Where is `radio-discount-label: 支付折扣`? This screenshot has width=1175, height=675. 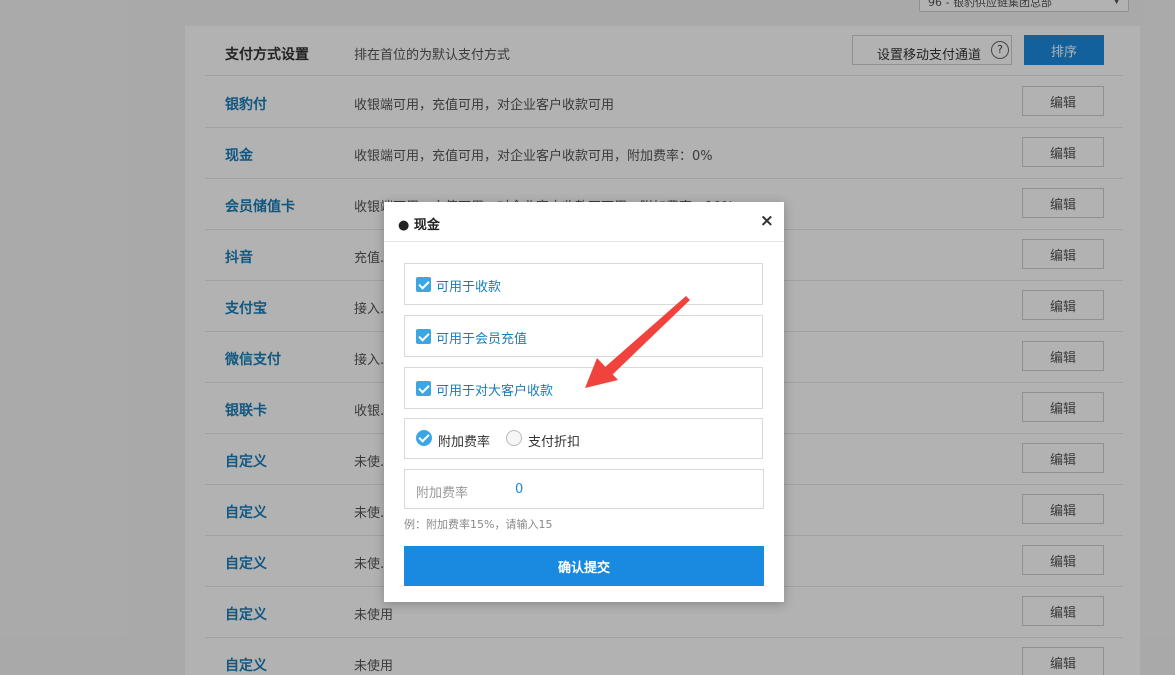
radio-discount-label: 支付折扣 is located at coordinates (554, 440).